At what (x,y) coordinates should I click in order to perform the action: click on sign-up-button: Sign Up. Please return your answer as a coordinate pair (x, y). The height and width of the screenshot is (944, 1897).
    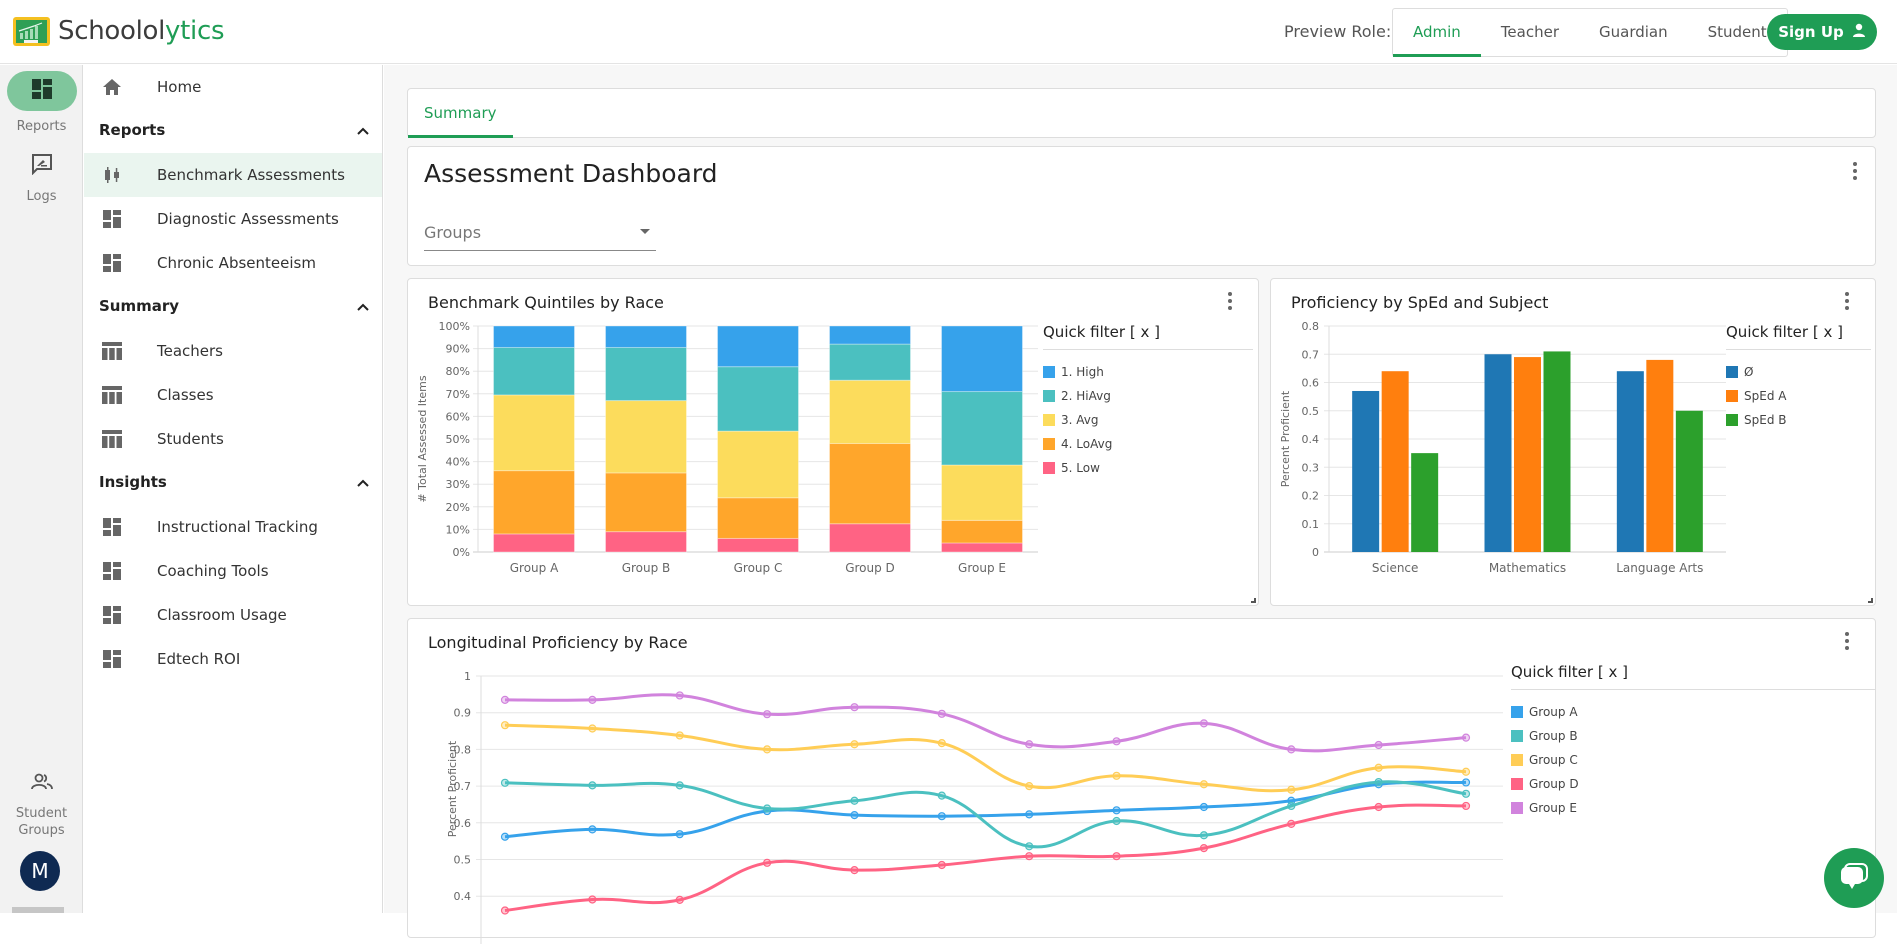
    Looking at the image, I should click on (1822, 32).